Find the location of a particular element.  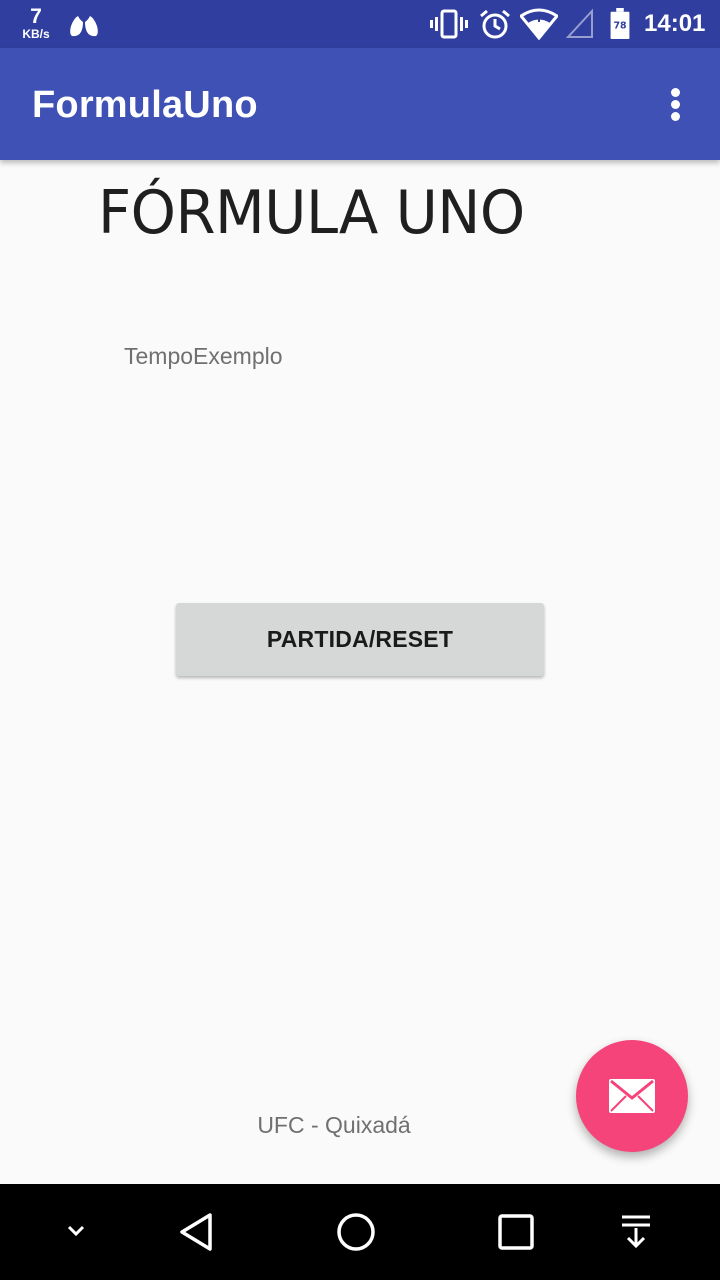

app-title: FormulaUno is located at coordinates (145, 105).